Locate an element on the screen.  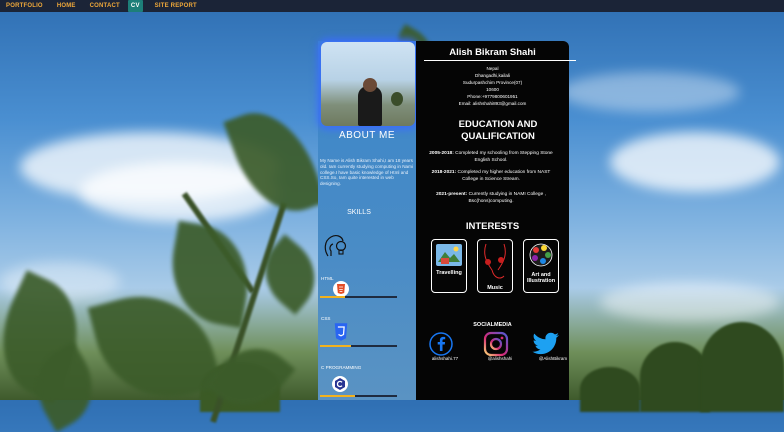
education-years: 2005-2018: is located at coordinates (441, 153).